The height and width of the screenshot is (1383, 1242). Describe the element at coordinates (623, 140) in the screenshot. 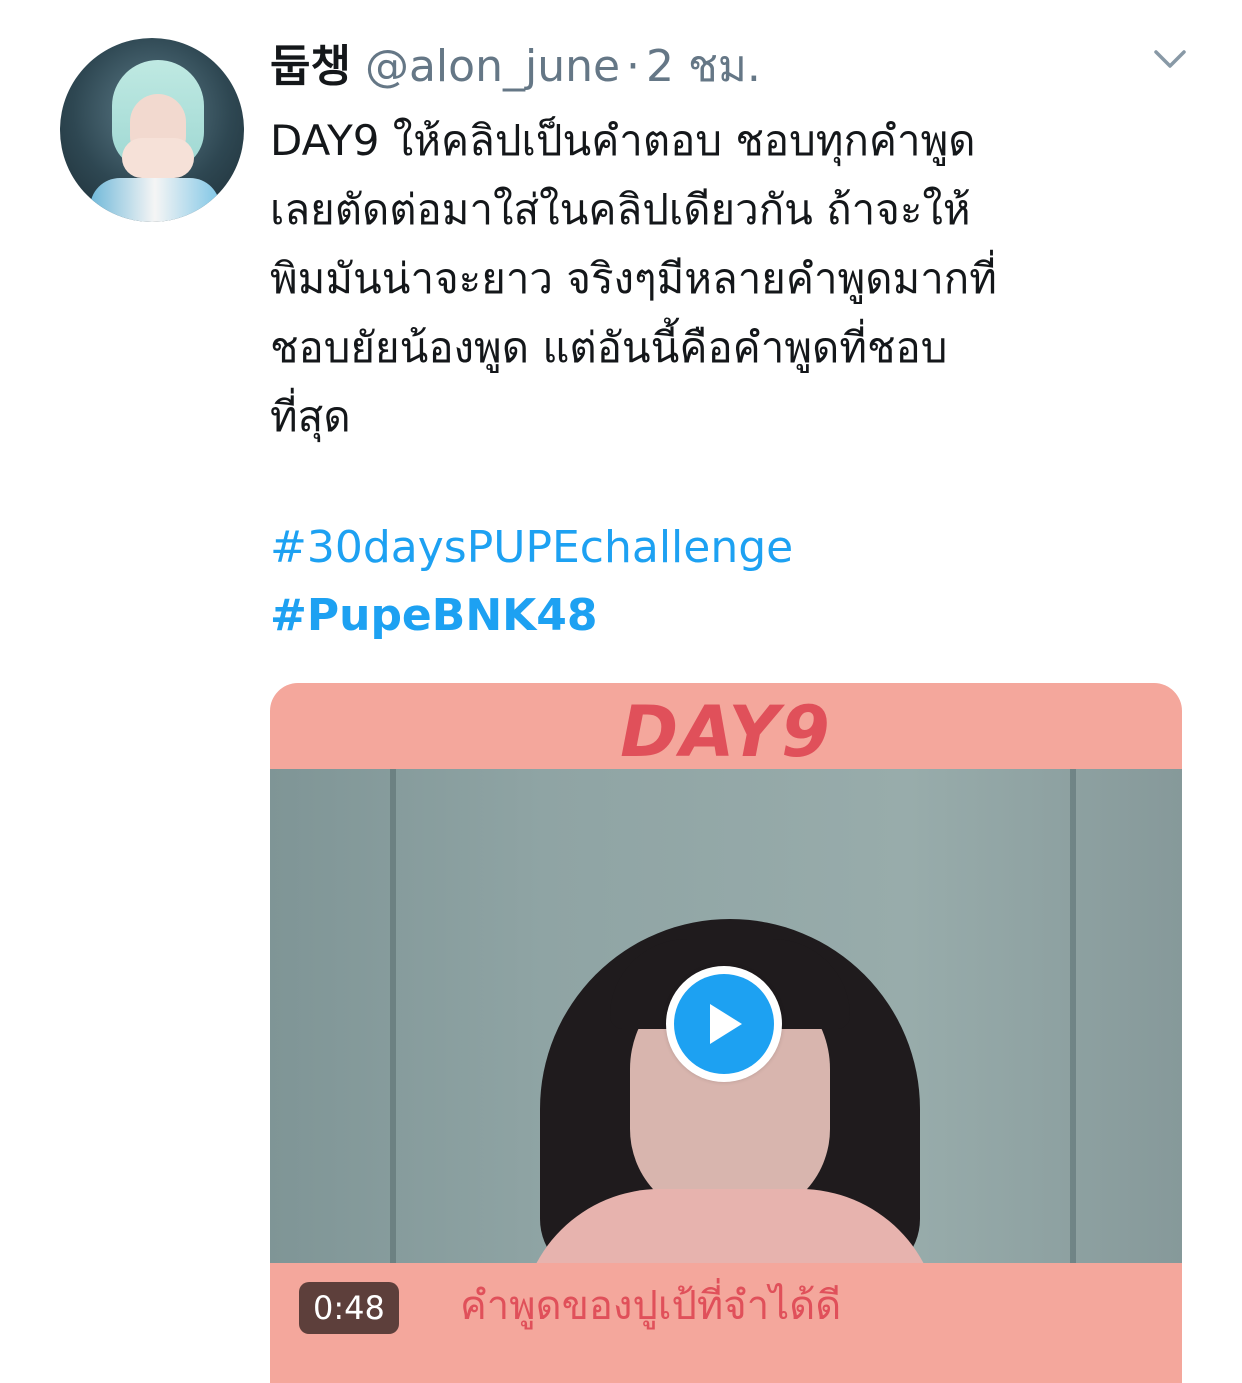

I see `tweet-text-line: DAY9 ให้คลิปเป็นคำตอบ ชอบทุกคำพูด` at that location.